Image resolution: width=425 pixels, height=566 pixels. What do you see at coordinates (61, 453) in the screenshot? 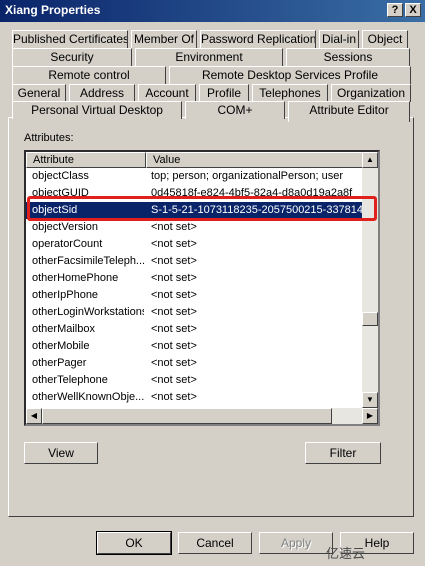
I see `view-button: View` at bounding box center [61, 453].